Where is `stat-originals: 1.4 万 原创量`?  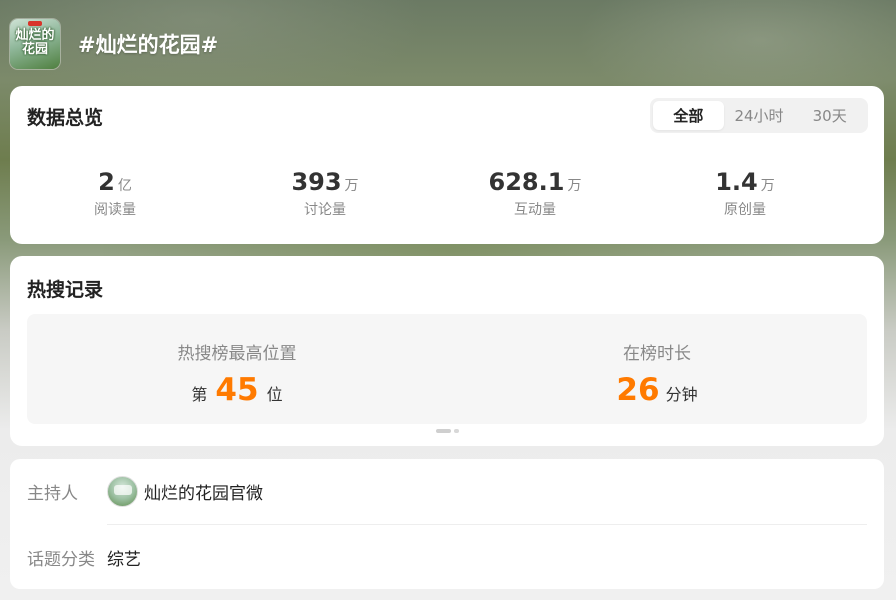 stat-originals: 1.4 万 原创量 is located at coordinates (745, 193).